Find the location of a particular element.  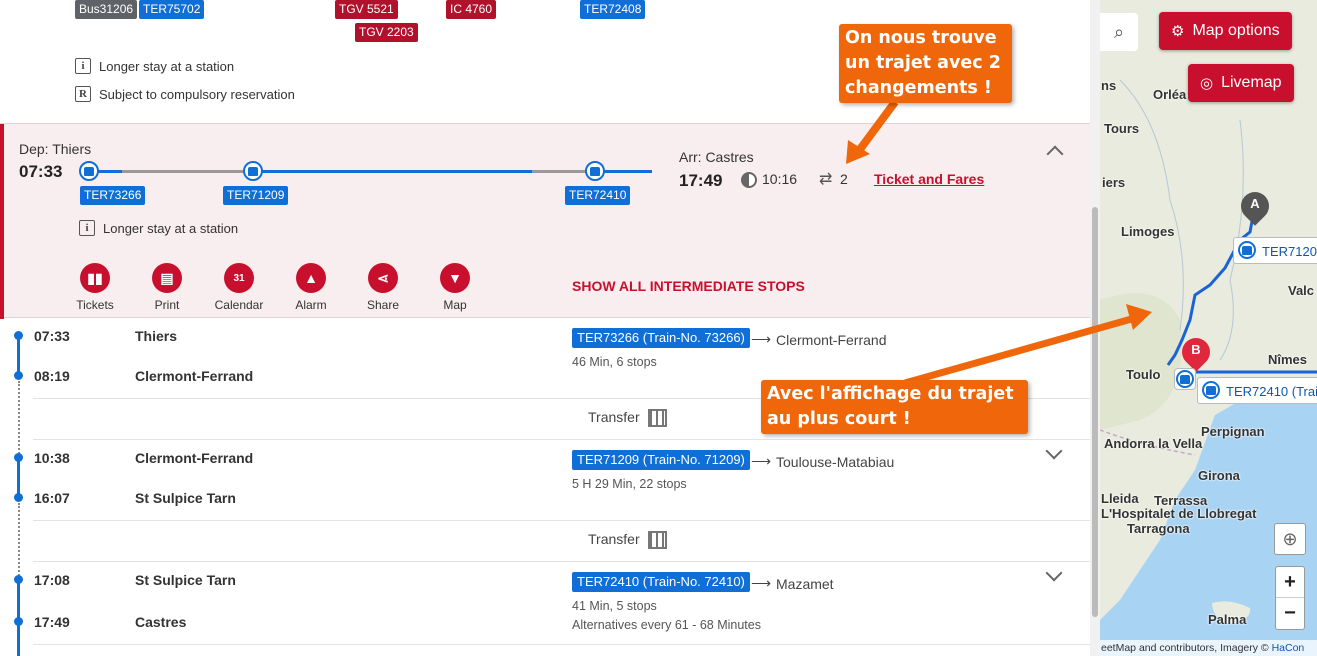

zoom-out-button: − is located at coordinates (1290, 613).